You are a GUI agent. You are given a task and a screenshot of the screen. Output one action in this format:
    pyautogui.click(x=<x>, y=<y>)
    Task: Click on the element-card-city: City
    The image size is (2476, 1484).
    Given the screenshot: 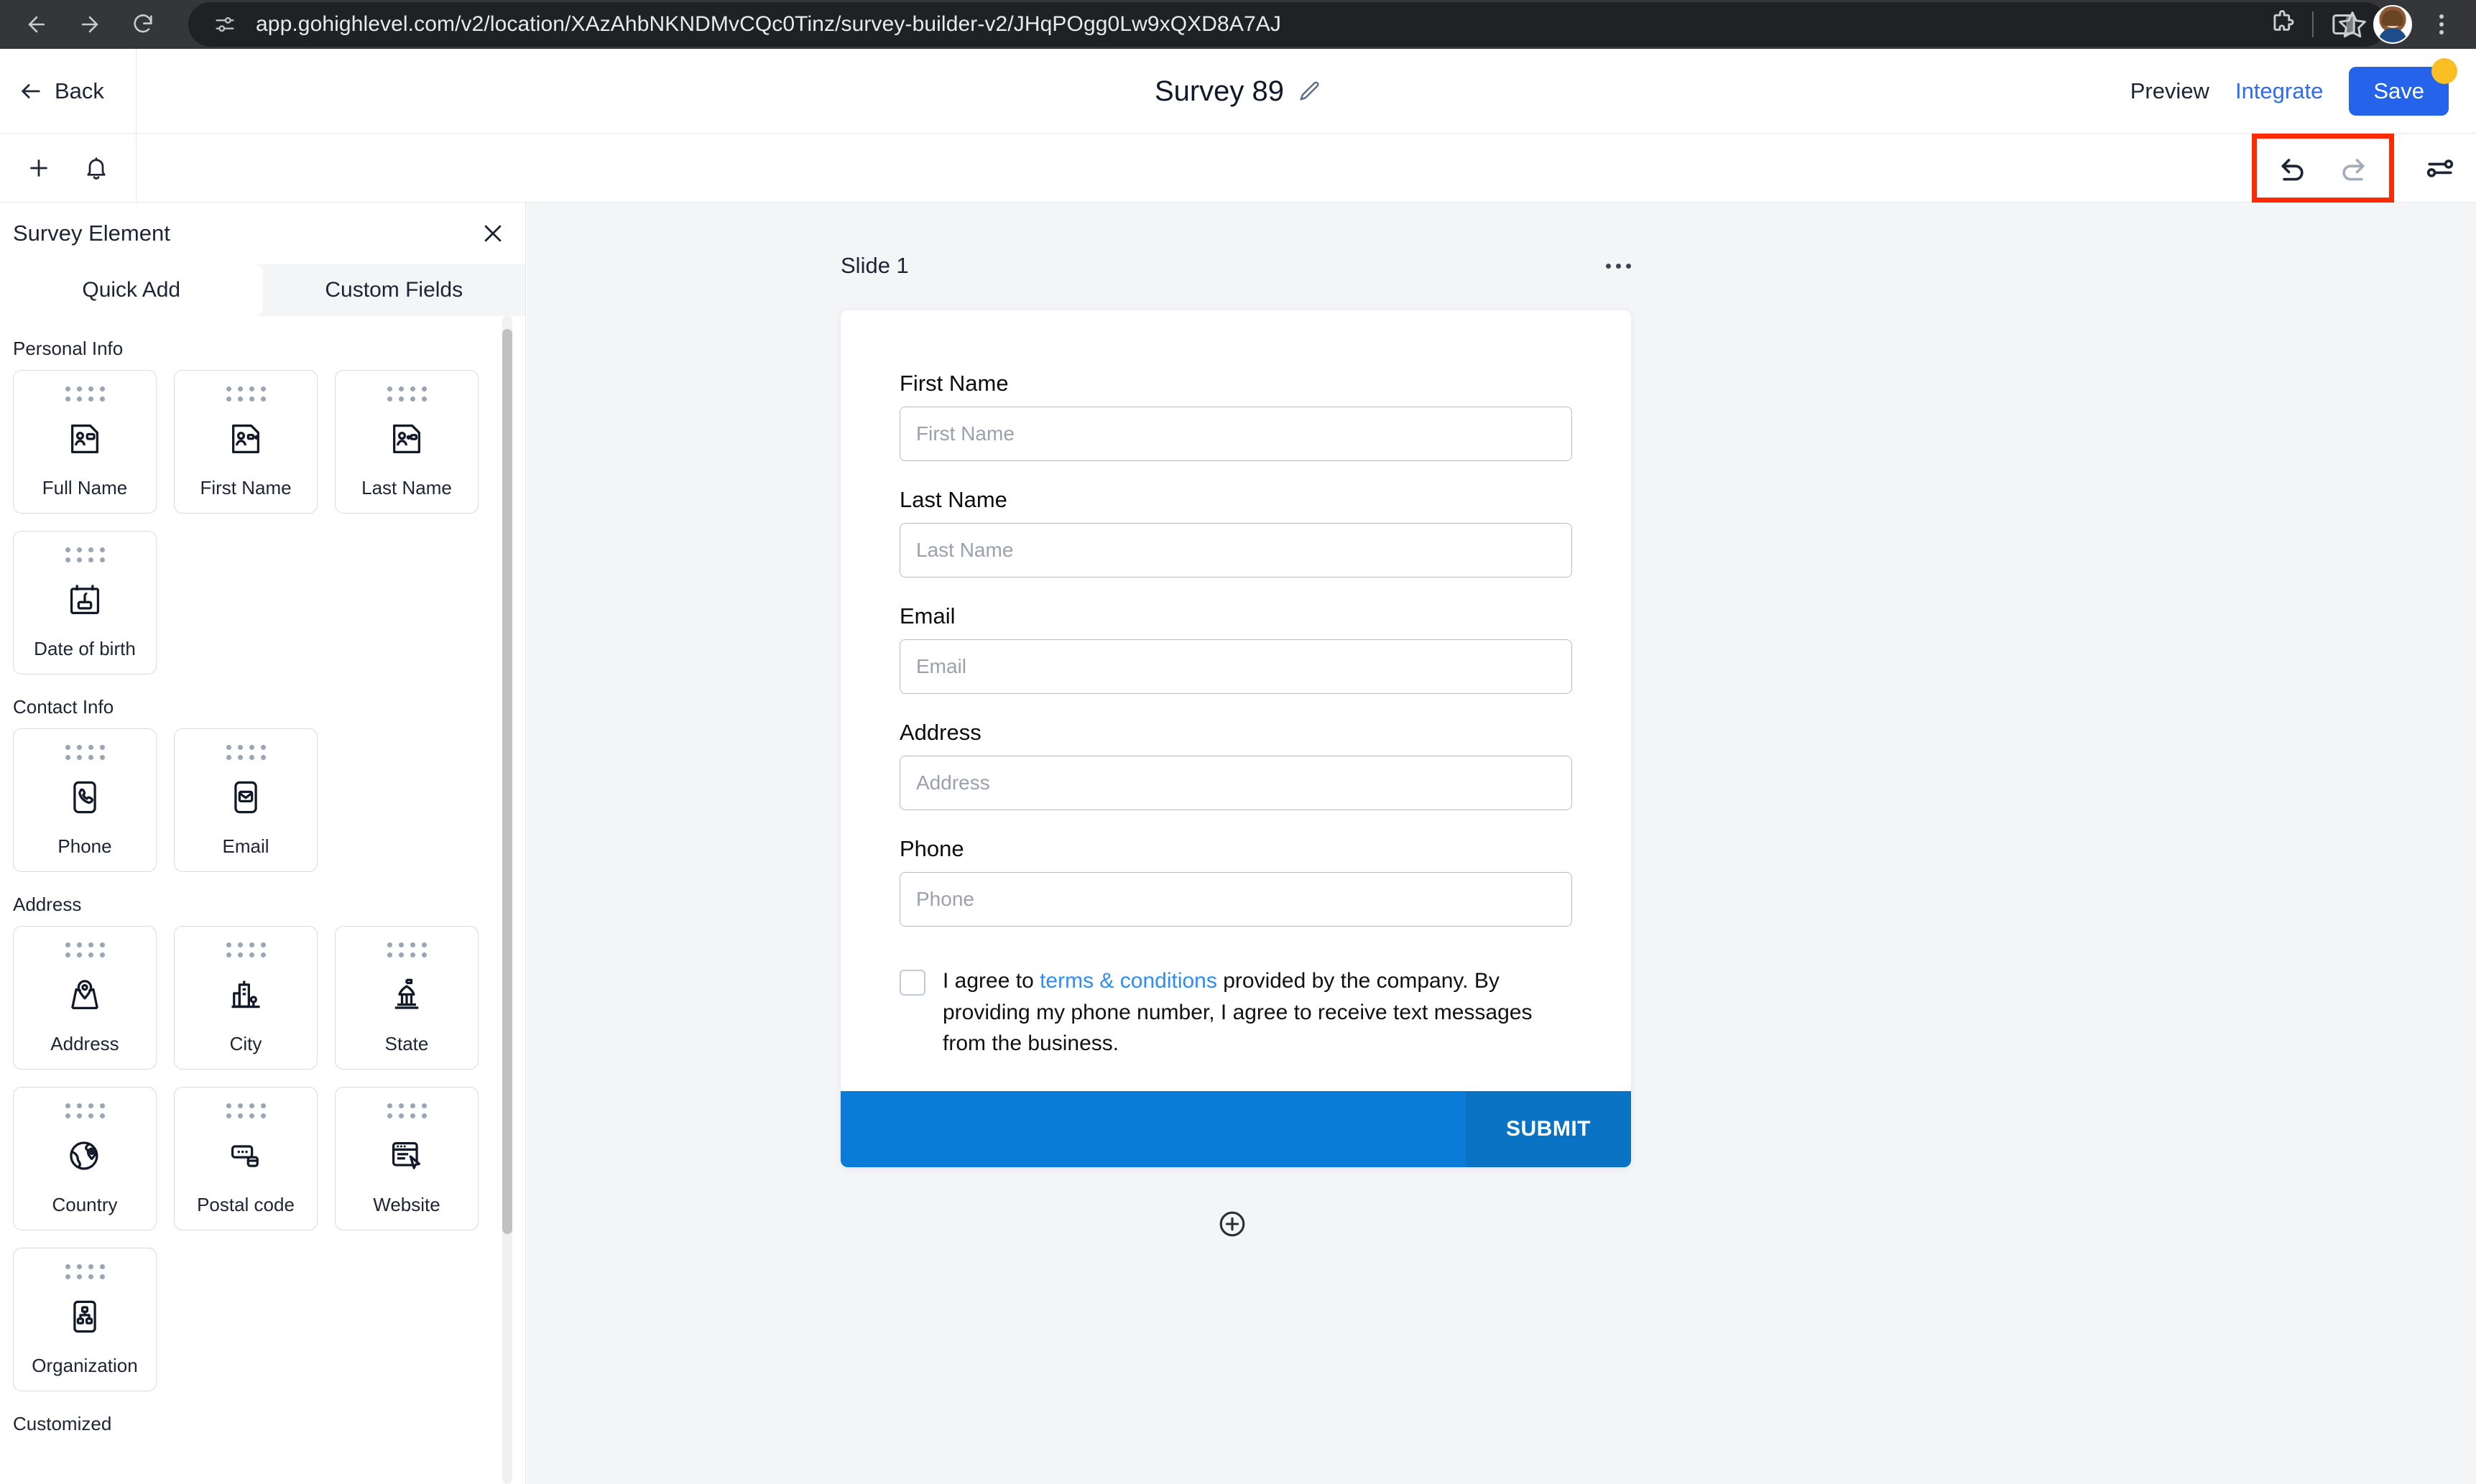 What is the action you would take?
    pyautogui.click(x=246, y=998)
    